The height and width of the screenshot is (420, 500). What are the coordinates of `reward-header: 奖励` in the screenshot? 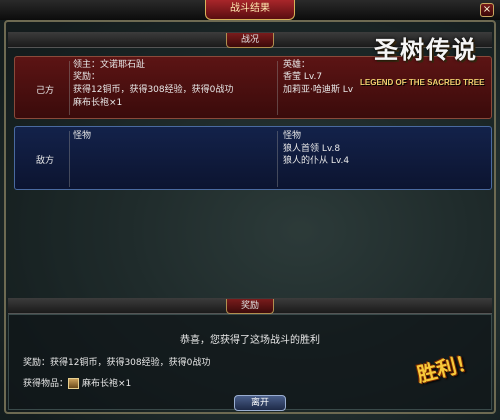 It's located at (250, 306).